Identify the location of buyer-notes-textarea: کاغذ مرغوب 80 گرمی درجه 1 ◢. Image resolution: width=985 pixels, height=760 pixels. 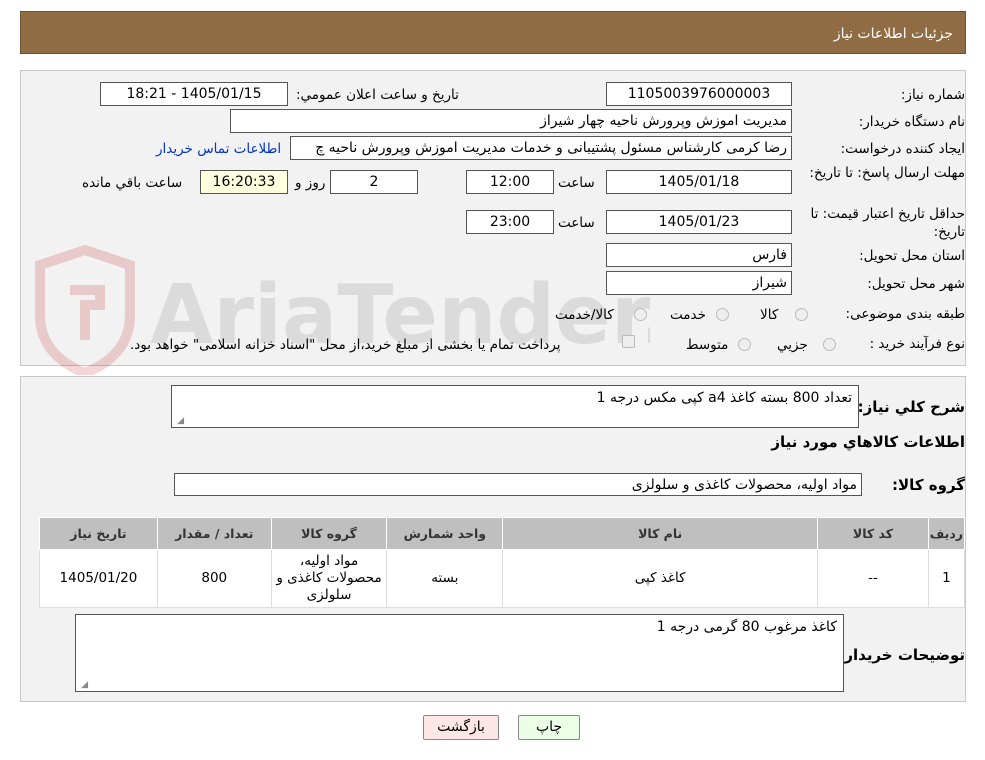
(459, 653).